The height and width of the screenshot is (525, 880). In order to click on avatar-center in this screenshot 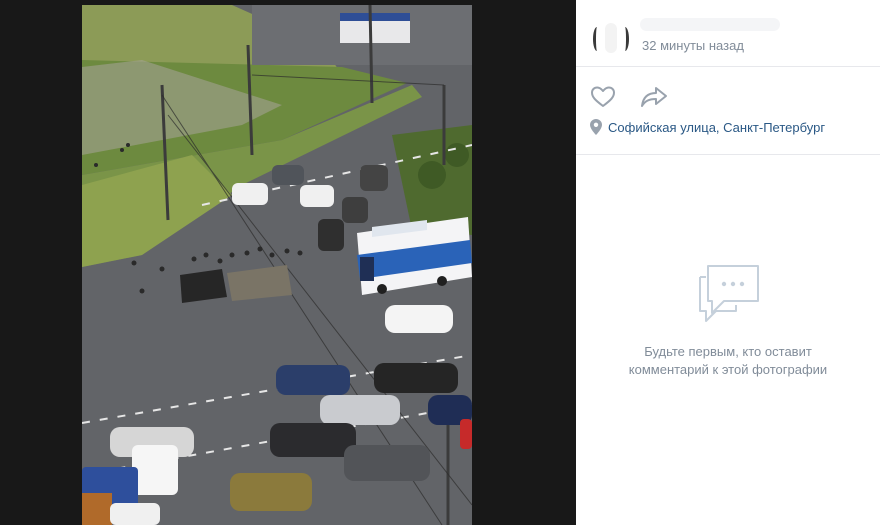, I will do `click(611, 38)`.